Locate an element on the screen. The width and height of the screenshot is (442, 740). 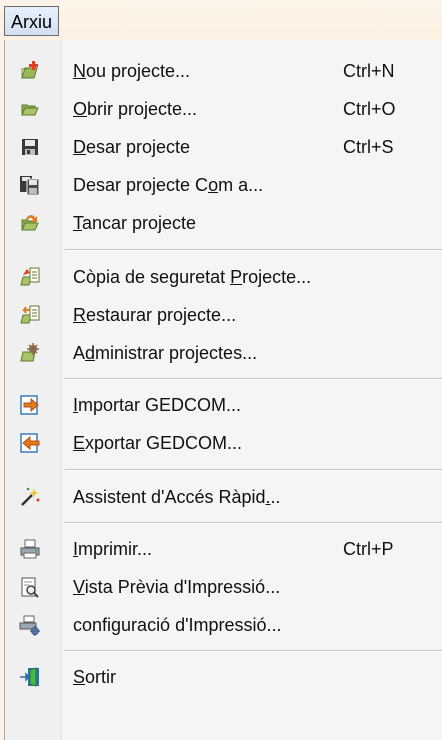
menu-item-label: Desar projecte is located at coordinates (132, 146).